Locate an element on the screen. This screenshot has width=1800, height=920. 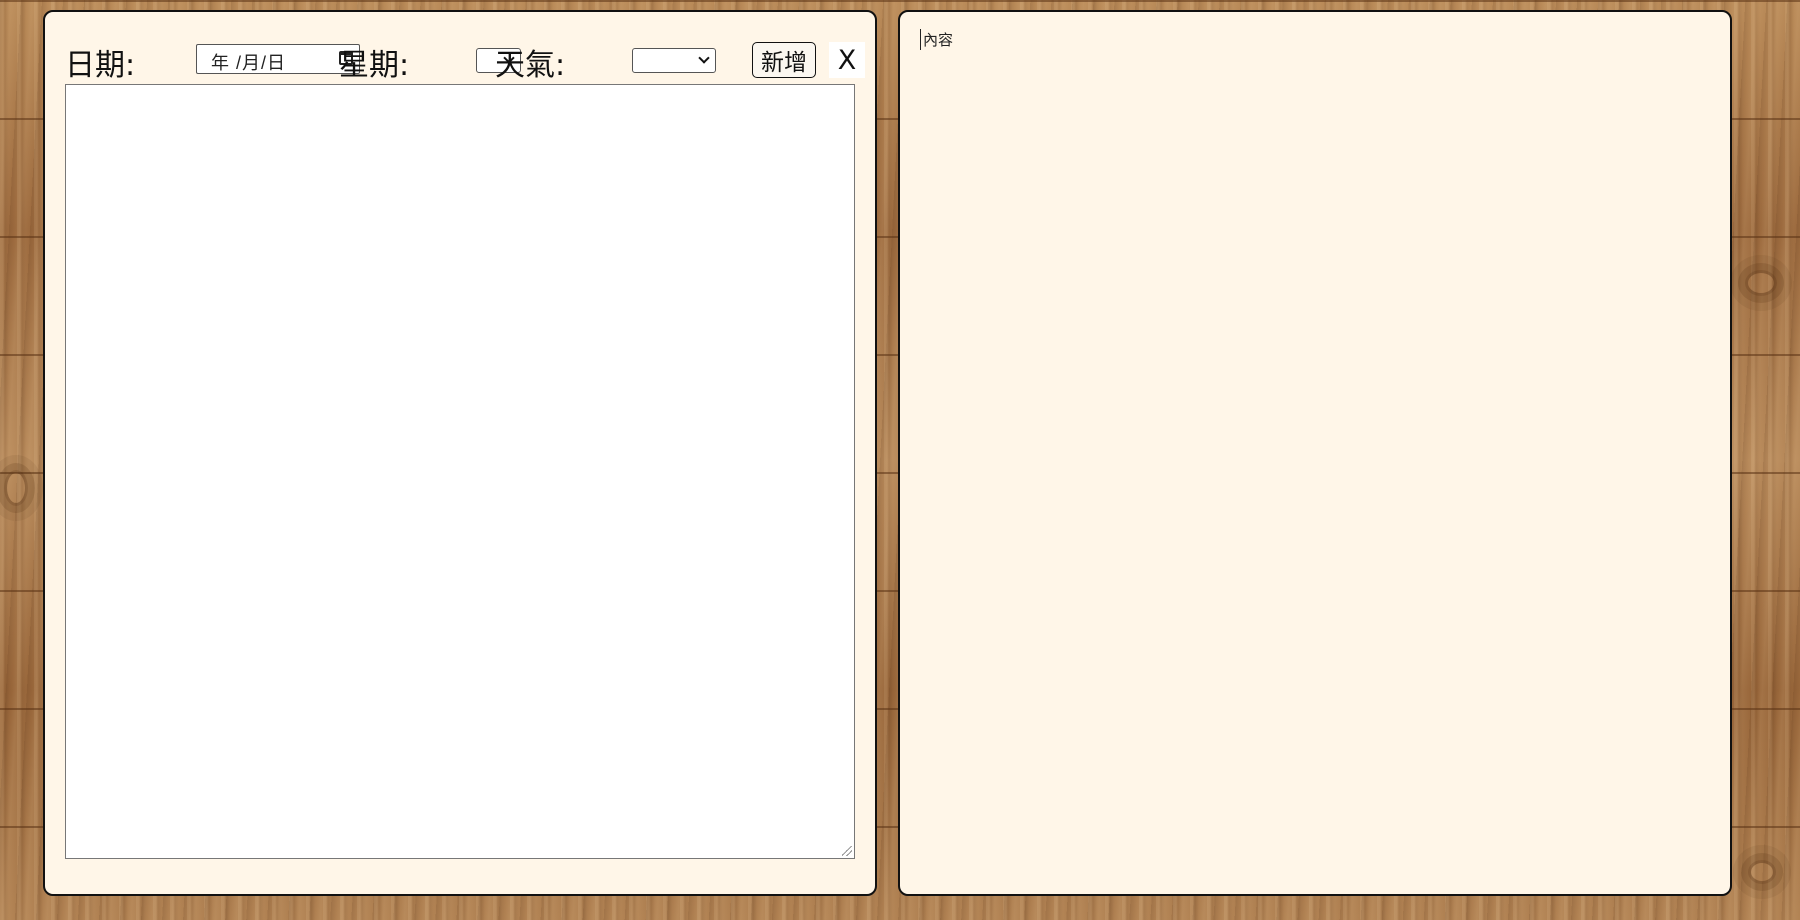
weekday-label: 星期: is located at coordinates (374, 65).